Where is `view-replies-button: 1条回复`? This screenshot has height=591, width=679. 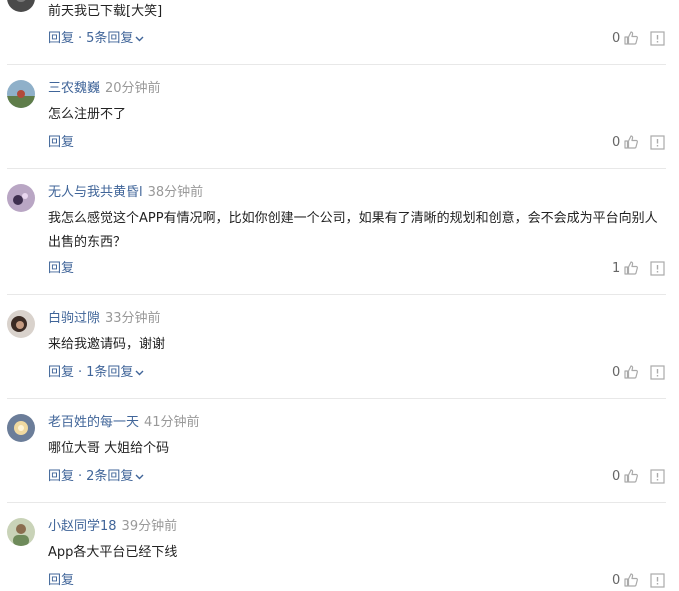 view-replies-button: 1条回复 is located at coordinates (115, 372).